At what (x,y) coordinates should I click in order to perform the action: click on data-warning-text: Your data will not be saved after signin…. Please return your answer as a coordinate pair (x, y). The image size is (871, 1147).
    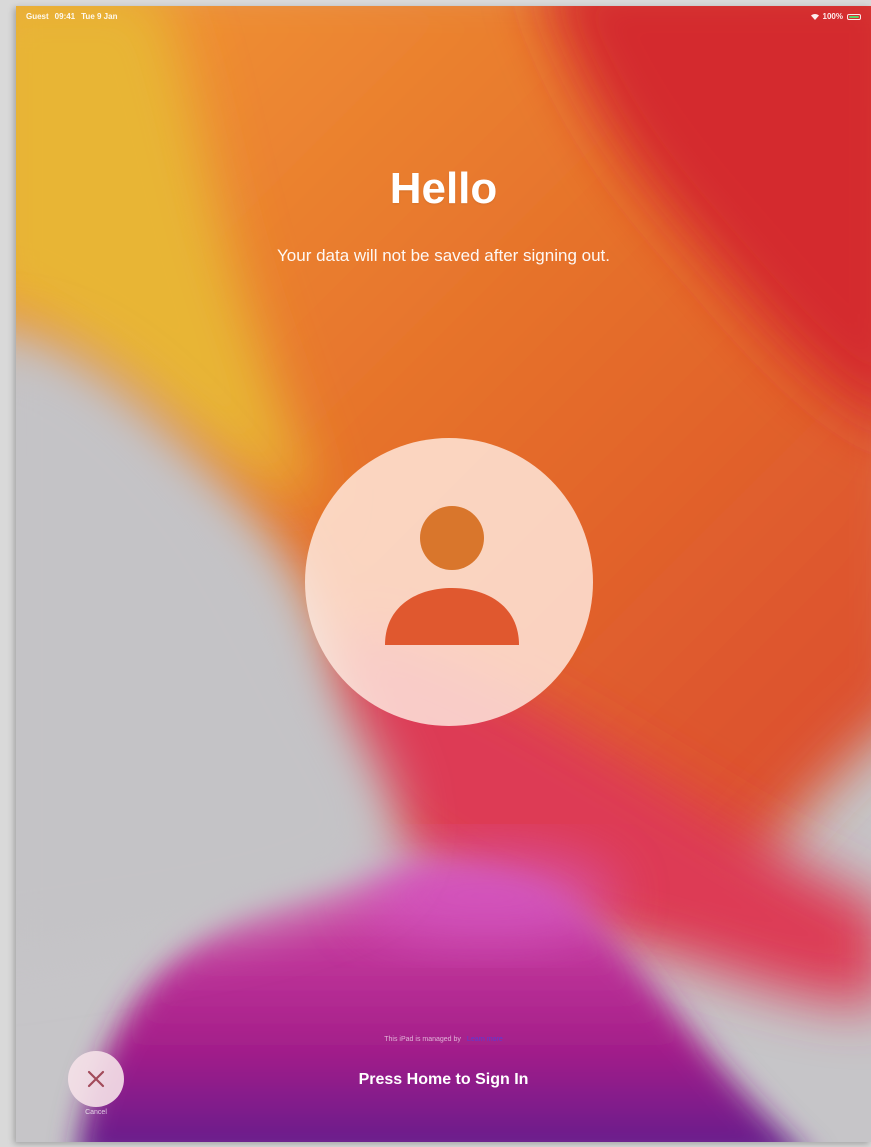
    Looking at the image, I should click on (443, 255).